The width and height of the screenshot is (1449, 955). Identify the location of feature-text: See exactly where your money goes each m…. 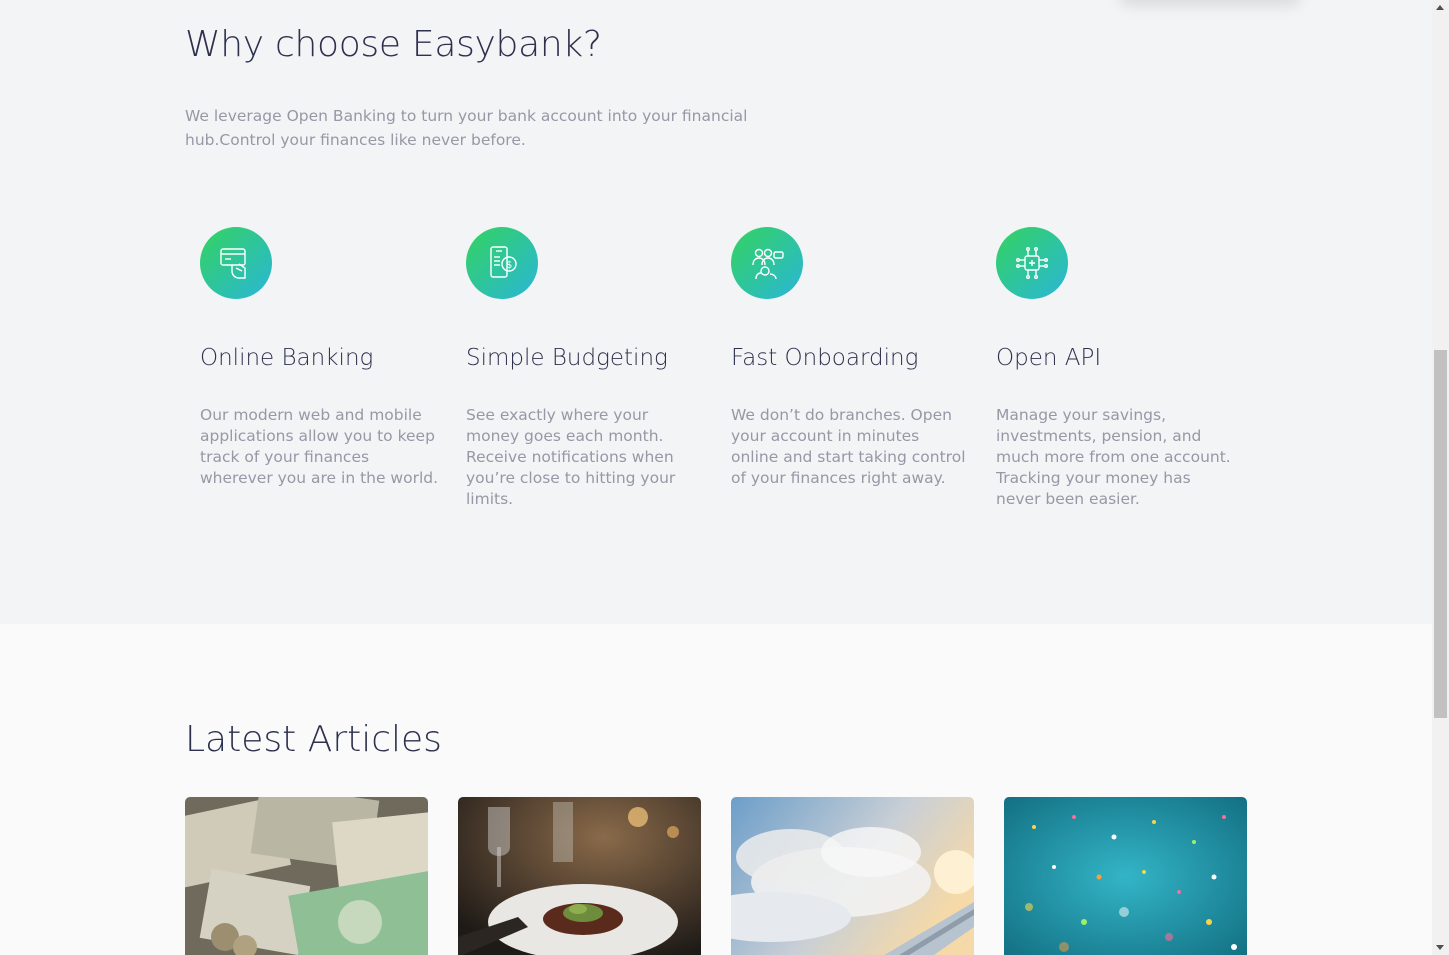
(571, 457).